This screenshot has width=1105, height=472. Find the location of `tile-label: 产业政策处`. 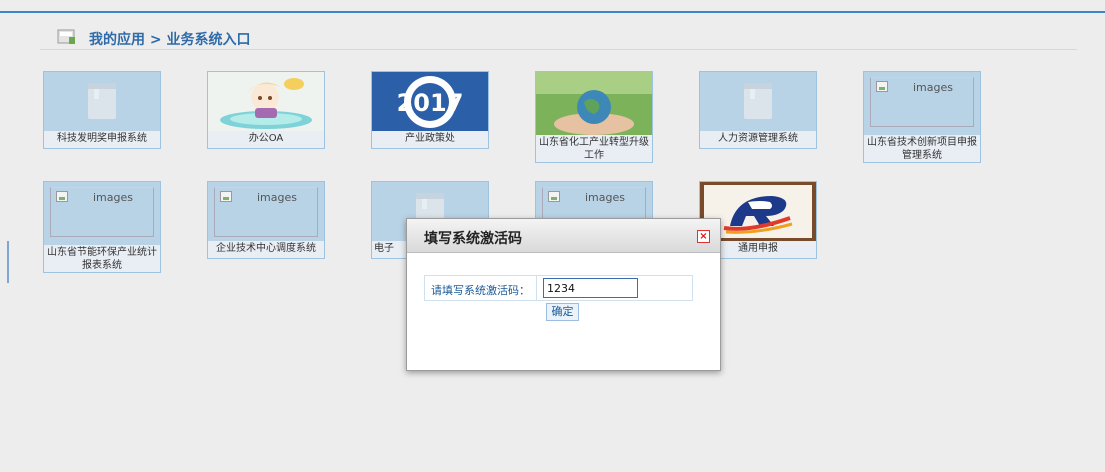

tile-label: 产业政策处 is located at coordinates (430, 138).